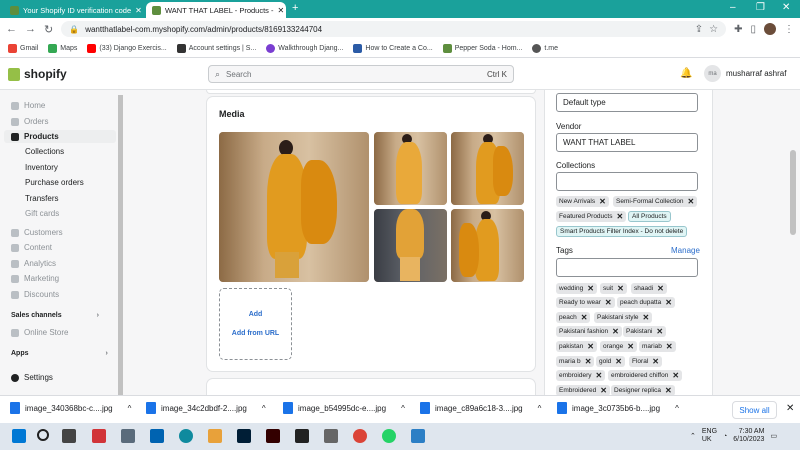 Image resolution: width=800 pixels, height=450 pixels. What do you see at coordinates (627, 102) in the screenshot?
I see `product-type-field: Default type` at bounding box center [627, 102].